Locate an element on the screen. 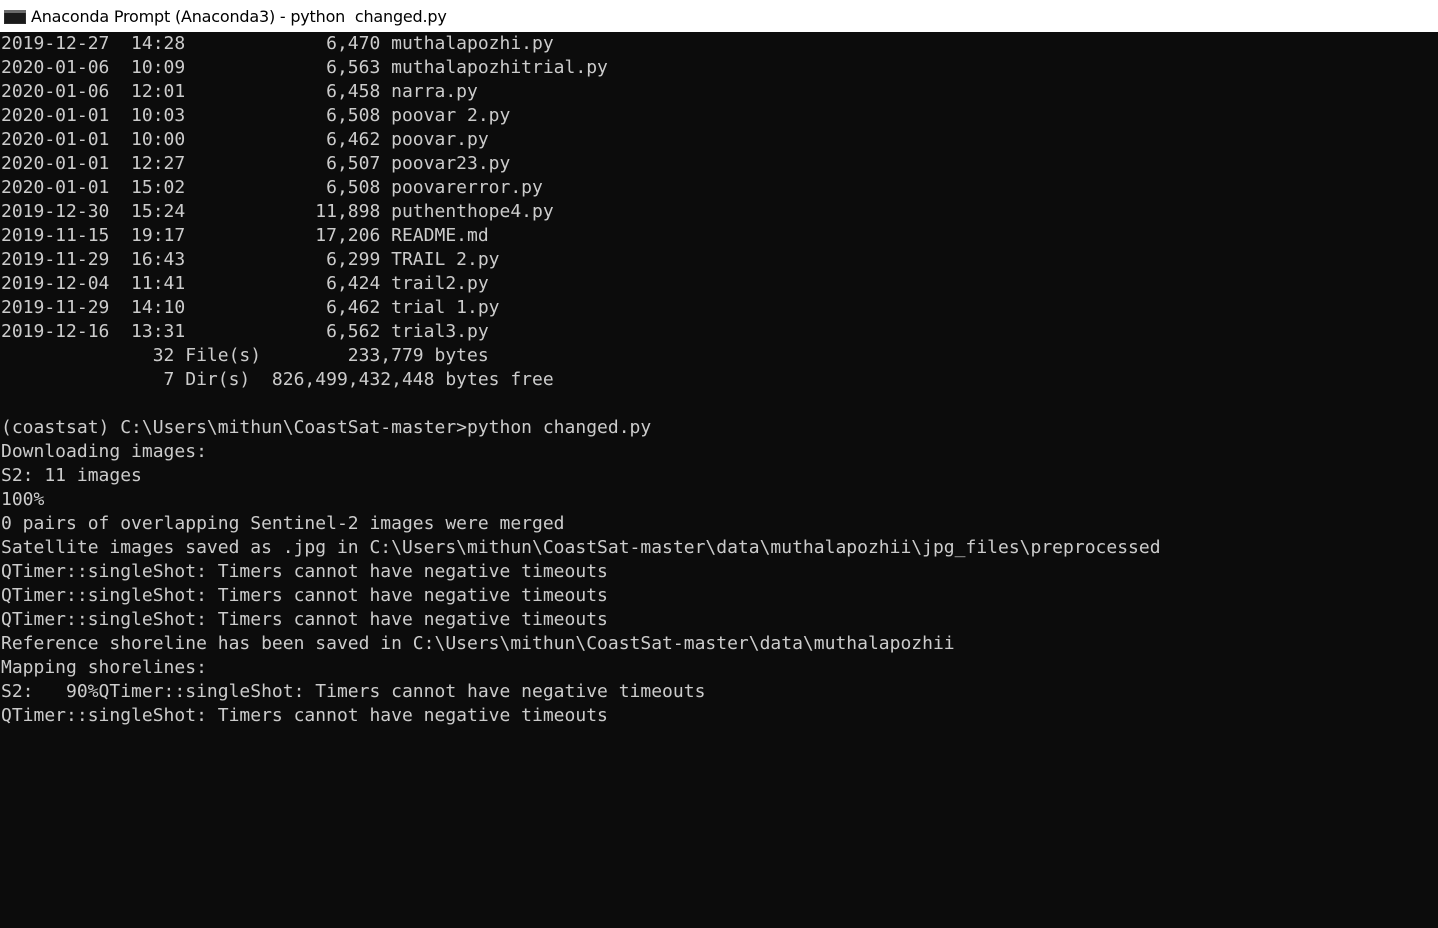 This screenshot has height=928, width=1438. console-line: 2019-11-15 19:17 17,206 README.md is located at coordinates (245, 235).